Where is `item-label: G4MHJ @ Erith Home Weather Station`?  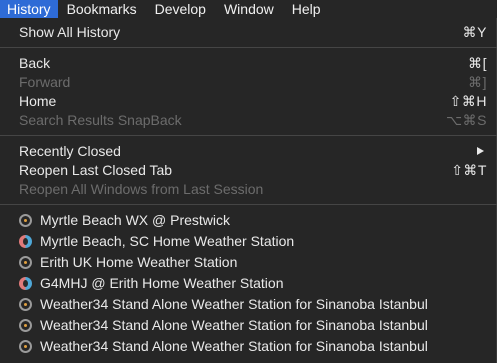
item-label: G4MHJ @ Erith Home Weather Station is located at coordinates (162, 283).